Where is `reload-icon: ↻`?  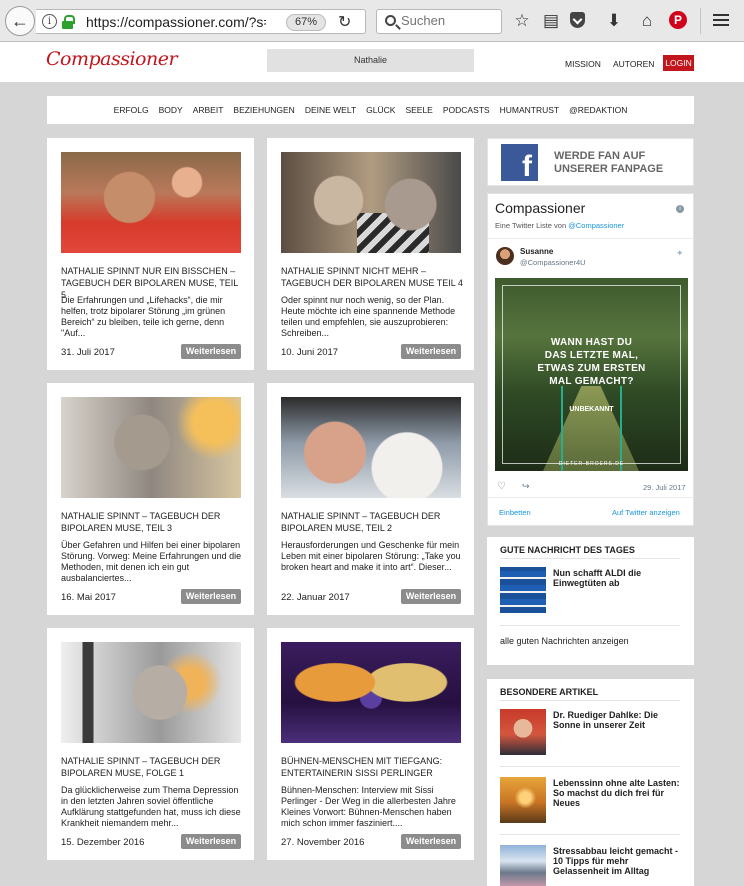 reload-icon: ↻ is located at coordinates (344, 22).